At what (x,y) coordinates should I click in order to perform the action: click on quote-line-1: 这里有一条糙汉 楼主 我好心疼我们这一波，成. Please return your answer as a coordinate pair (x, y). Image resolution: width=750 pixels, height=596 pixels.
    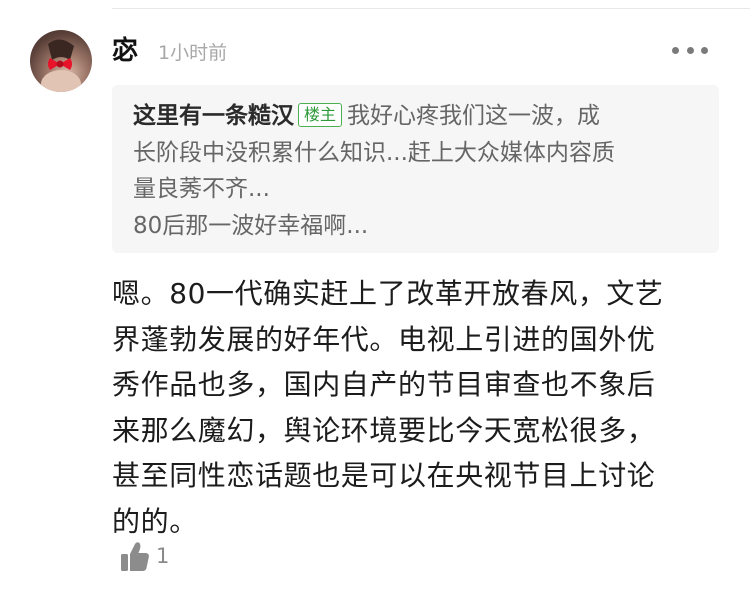
    Looking at the image, I should click on (416, 116).